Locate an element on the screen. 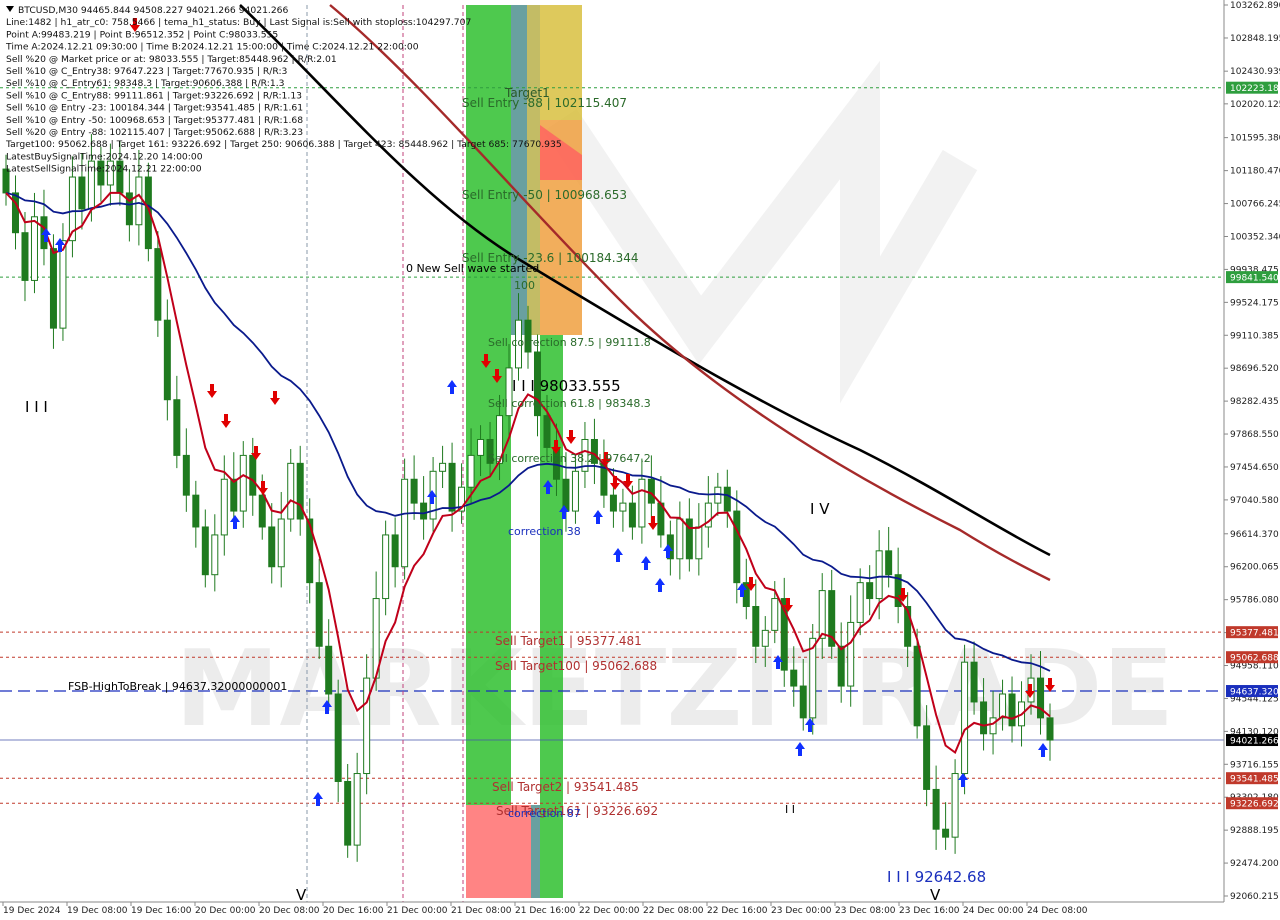 Image resolution: width=1280 pixels, height=920 pixels. price-tag-label: 102223.184 is located at coordinates (1255, 89).